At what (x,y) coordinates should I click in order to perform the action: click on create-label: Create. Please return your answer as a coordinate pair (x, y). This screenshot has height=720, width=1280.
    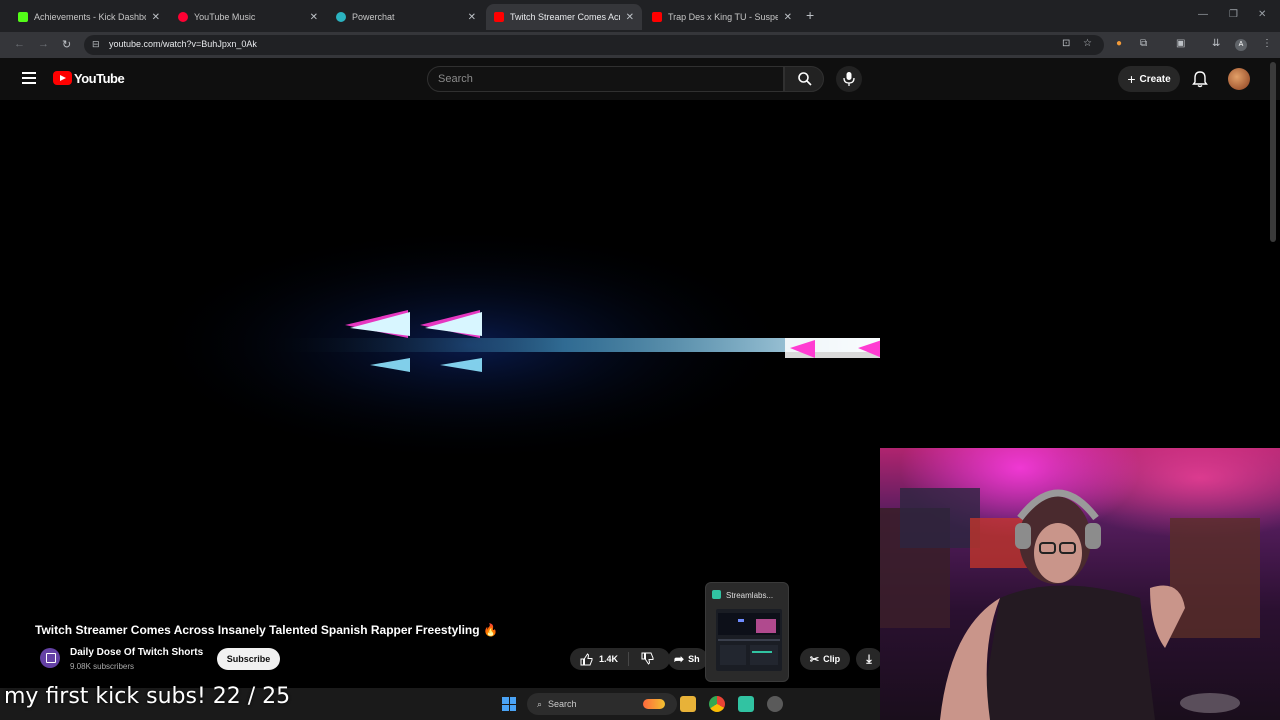
    Looking at the image, I should click on (1155, 79).